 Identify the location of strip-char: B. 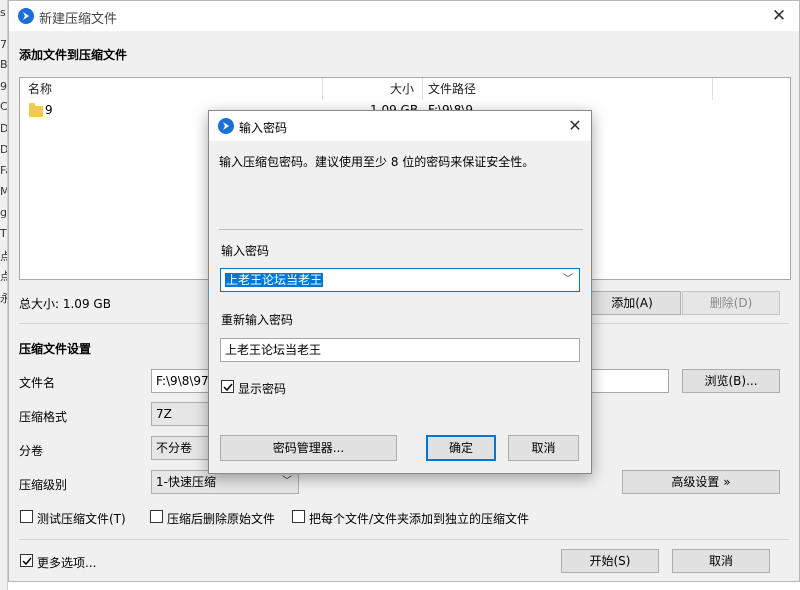
(4, 64).